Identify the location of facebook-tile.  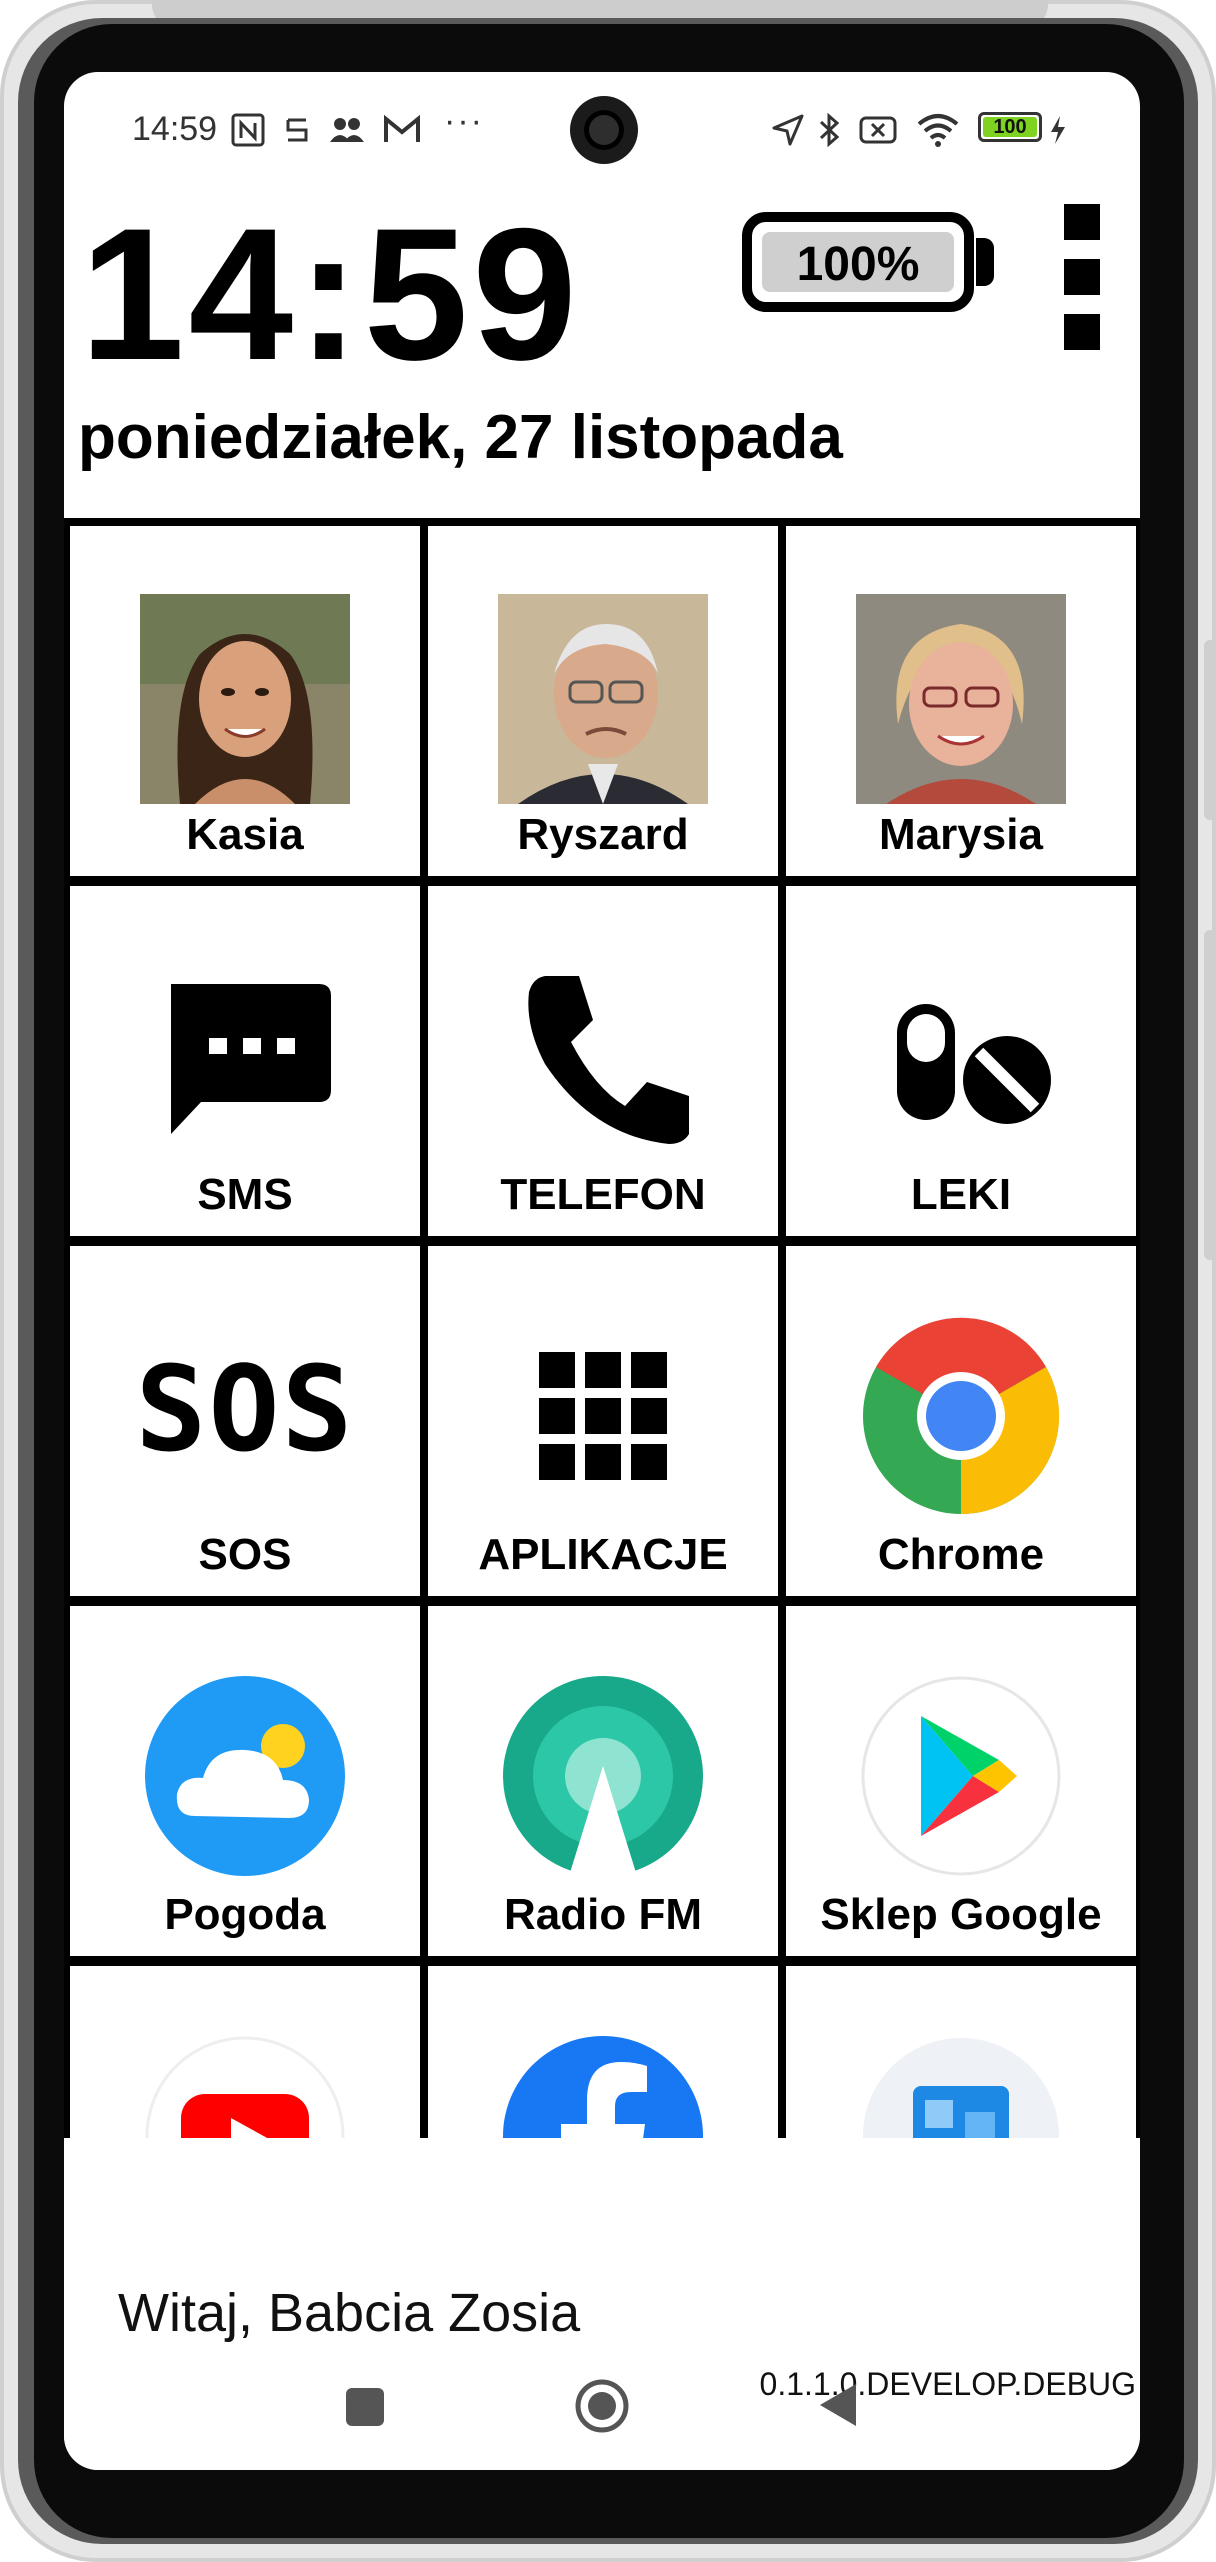
(603, 2052).